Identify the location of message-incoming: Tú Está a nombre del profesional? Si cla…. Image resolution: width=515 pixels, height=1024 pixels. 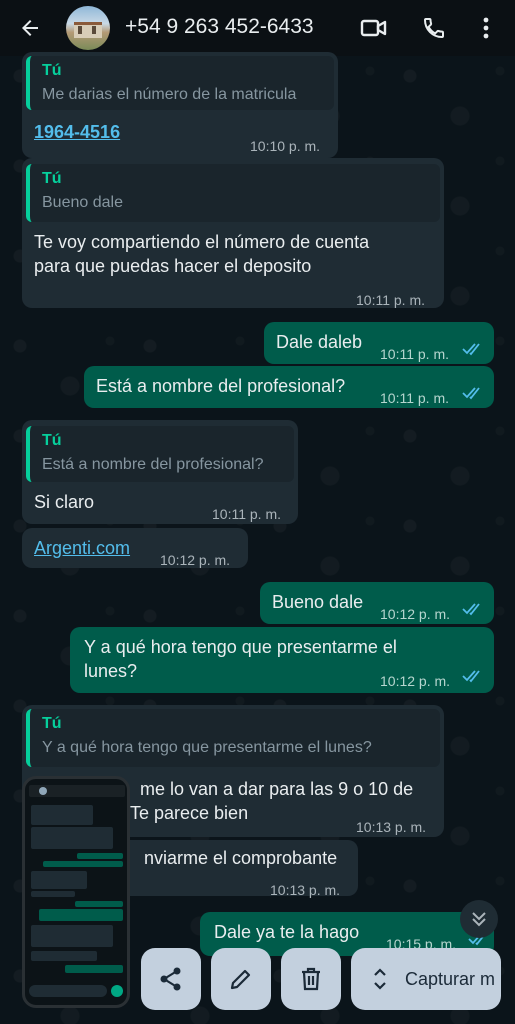
(160, 472).